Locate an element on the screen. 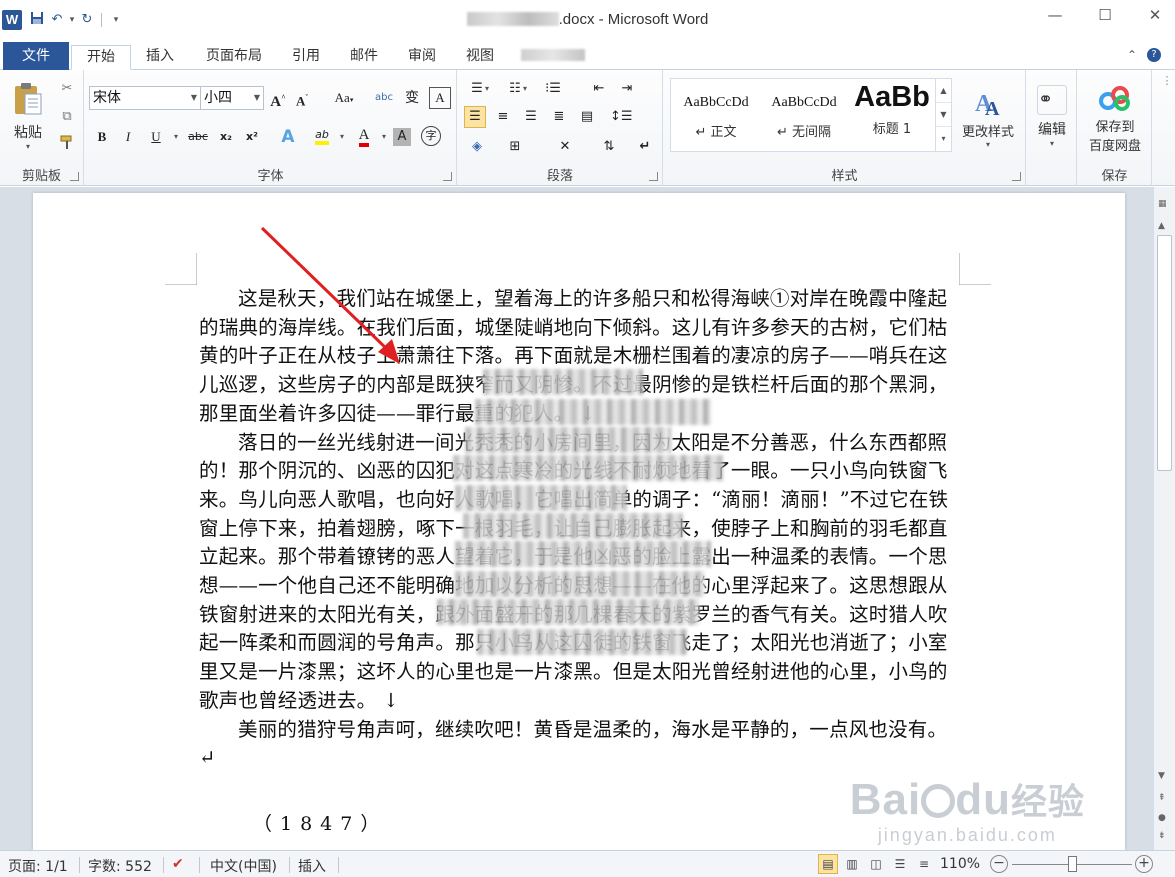 The height and width of the screenshot is (877, 1175). underline-button: U is located at coordinates (156, 137).